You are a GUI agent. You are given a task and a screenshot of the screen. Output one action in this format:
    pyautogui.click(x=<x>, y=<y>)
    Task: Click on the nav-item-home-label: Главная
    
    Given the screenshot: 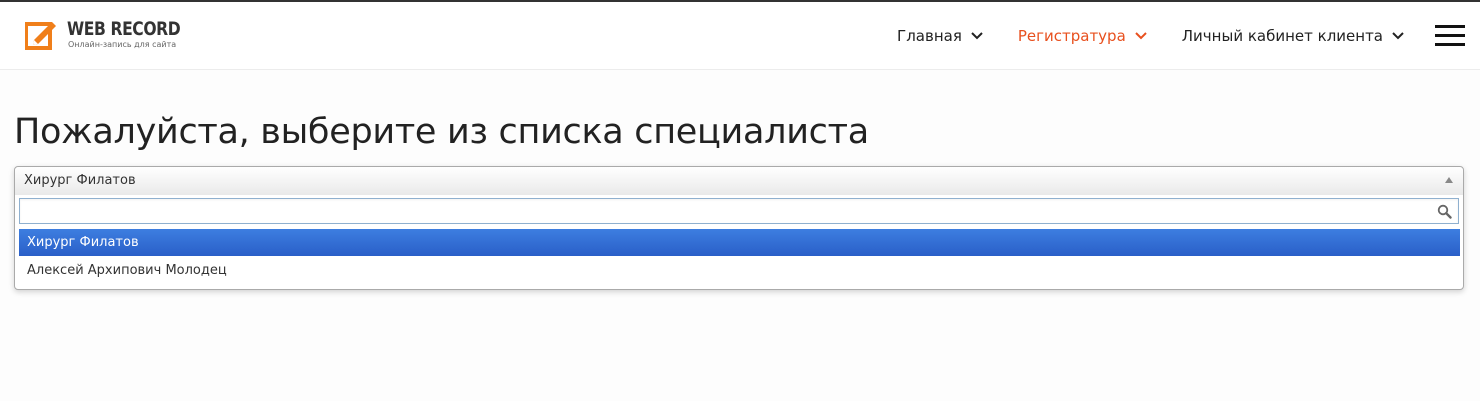 What is the action you would take?
    pyautogui.click(x=929, y=35)
    